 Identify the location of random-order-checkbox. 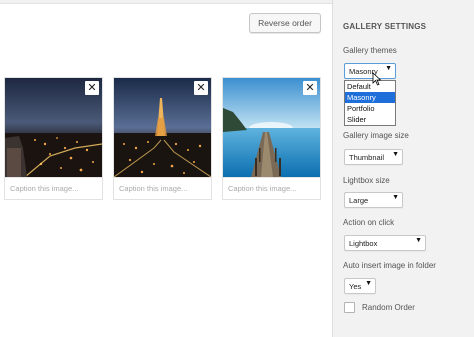
(349, 307).